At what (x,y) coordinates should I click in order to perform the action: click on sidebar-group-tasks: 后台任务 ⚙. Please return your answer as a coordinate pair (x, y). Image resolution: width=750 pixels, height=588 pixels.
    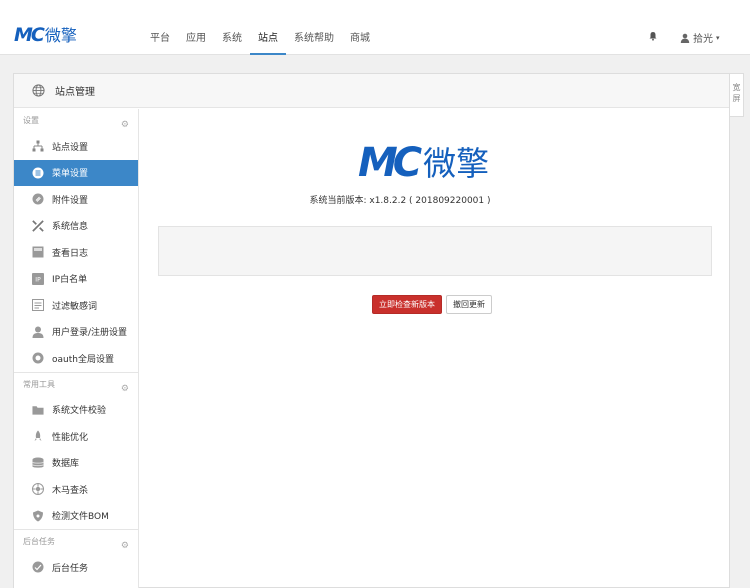
    Looking at the image, I should click on (76, 542).